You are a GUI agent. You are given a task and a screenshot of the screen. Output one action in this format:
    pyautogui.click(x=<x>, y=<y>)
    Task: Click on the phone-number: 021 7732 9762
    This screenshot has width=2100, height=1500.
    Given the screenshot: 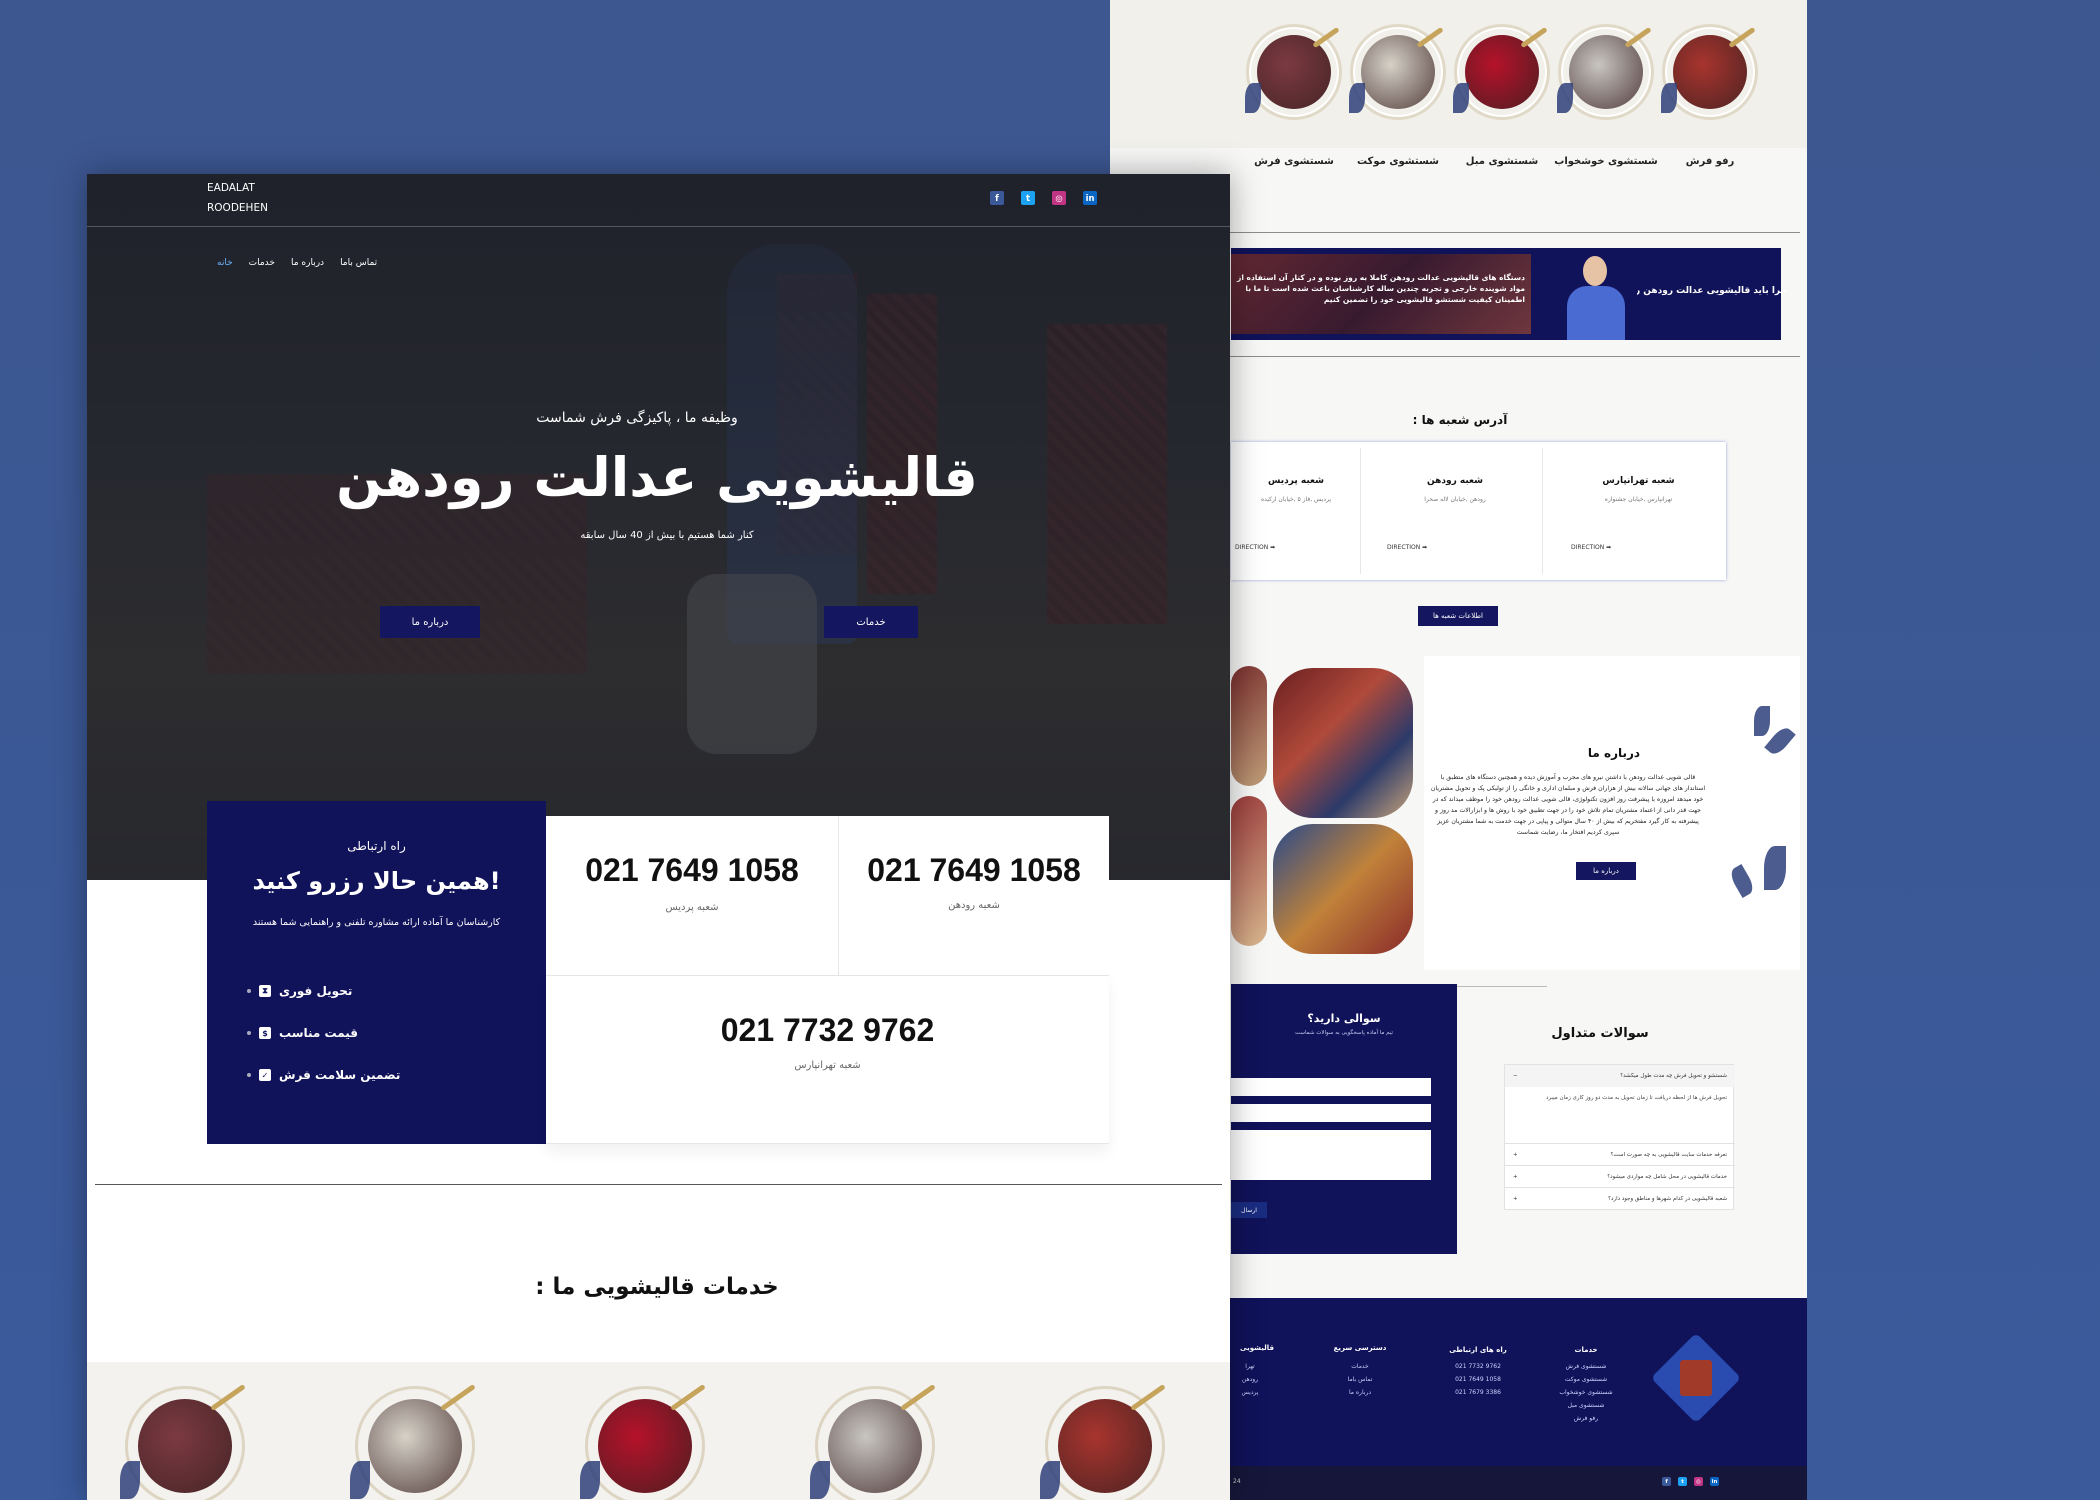 What is the action you would take?
    pyautogui.click(x=827, y=1030)
    